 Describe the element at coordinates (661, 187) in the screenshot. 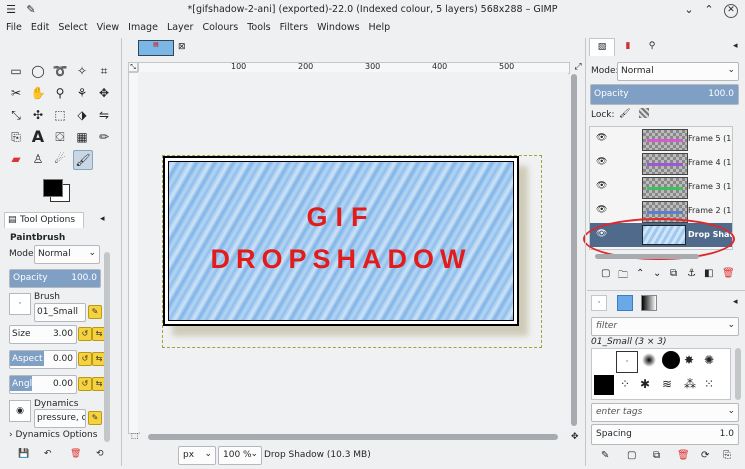

I see `layer-row: 👁 Frame 3 (100ms` at that location.